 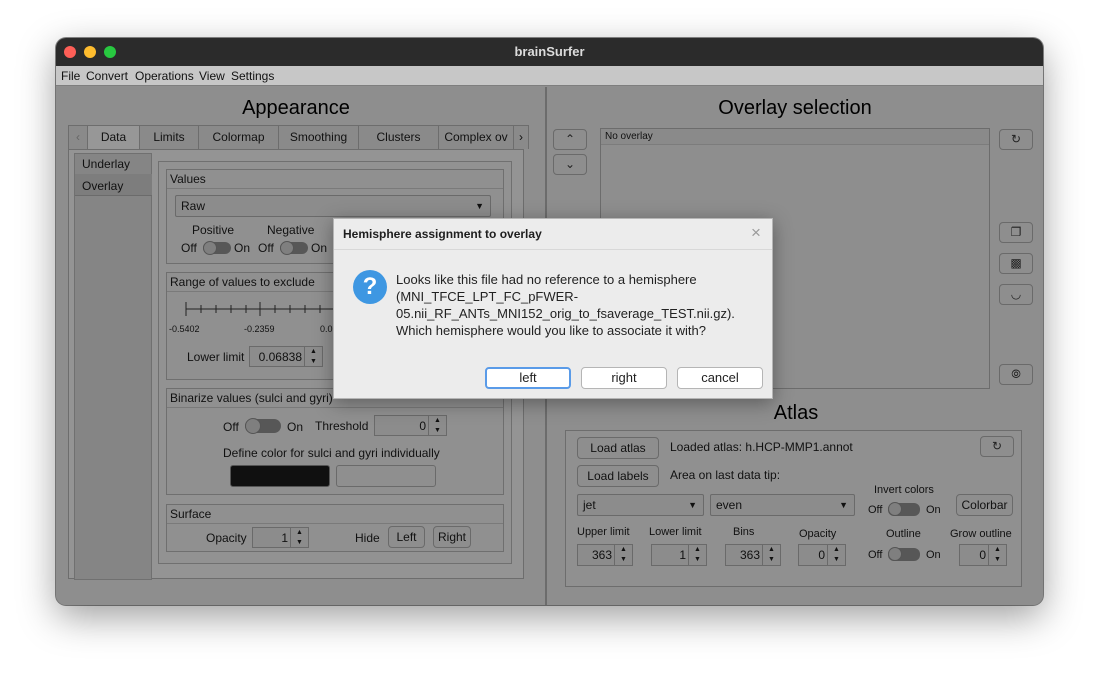 What do you see at coordinates (640, 505) in the screenshot?
I see `atlas-colormap-dropdown: jet ▼` at bounding box center [640, 505].